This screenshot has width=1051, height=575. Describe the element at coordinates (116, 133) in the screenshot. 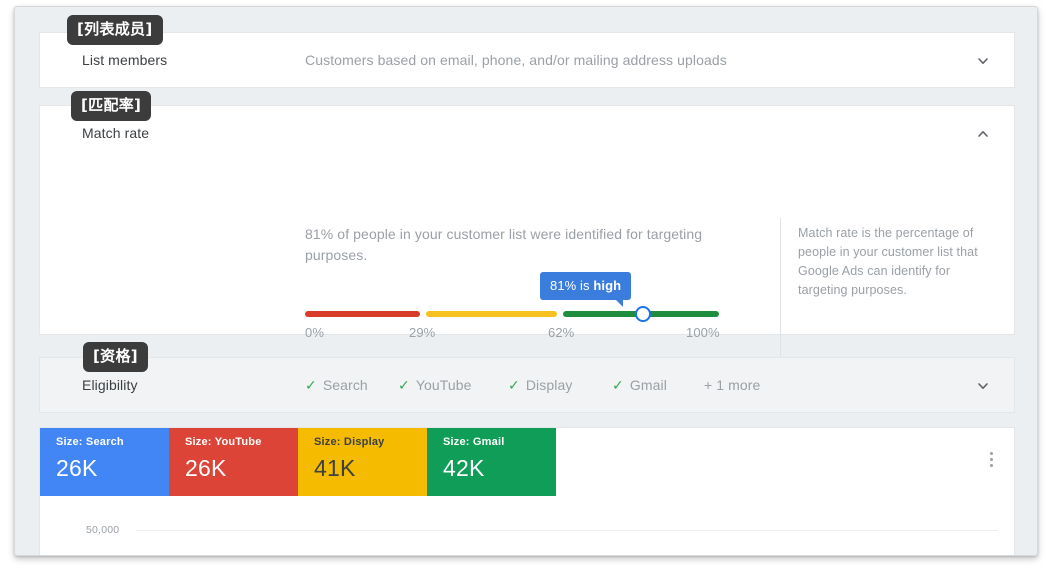

I see `match-rate-label: Match rate` at that location.